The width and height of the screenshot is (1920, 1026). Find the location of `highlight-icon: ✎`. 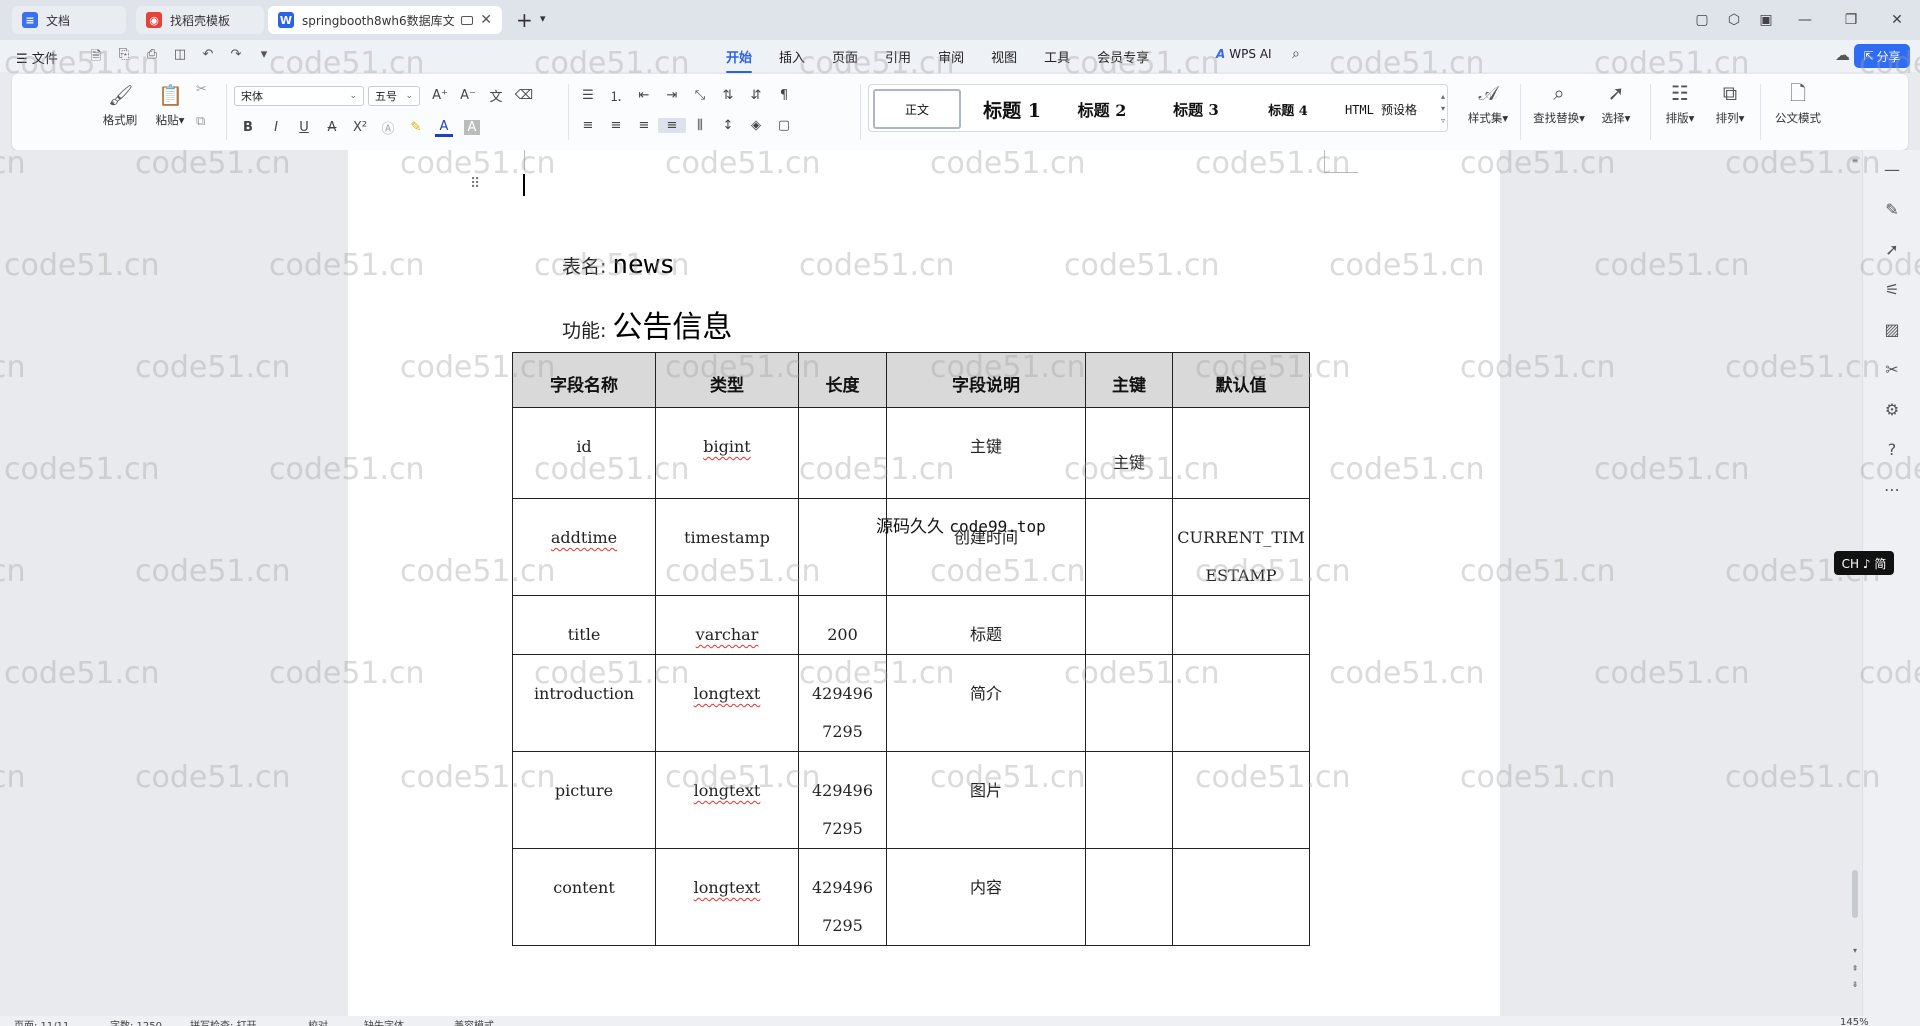

highlight-icon: ✎ is located at coordinates (416, 127).